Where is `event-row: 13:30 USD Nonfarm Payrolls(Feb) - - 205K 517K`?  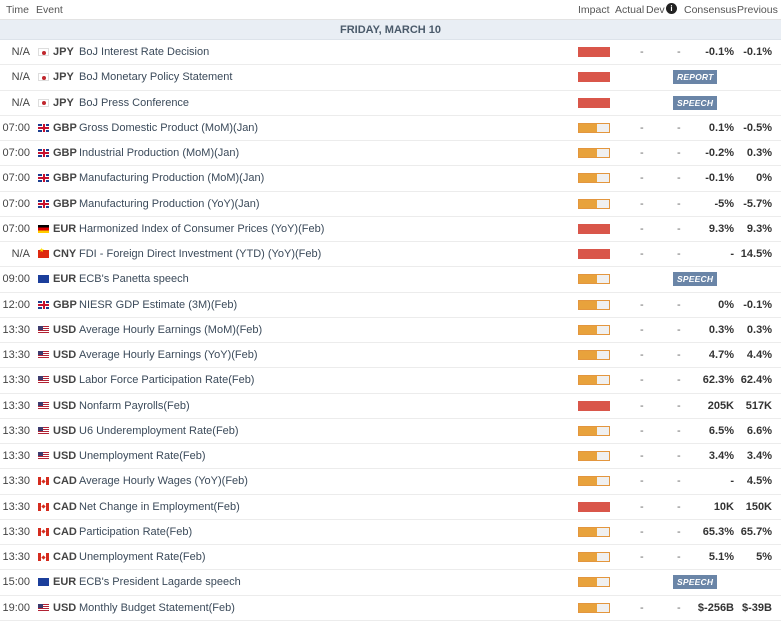 event-row: 13:30 USD Nonfarm Payrolls(Feb) - - 205K 517K is located at coordinates (390, 406).